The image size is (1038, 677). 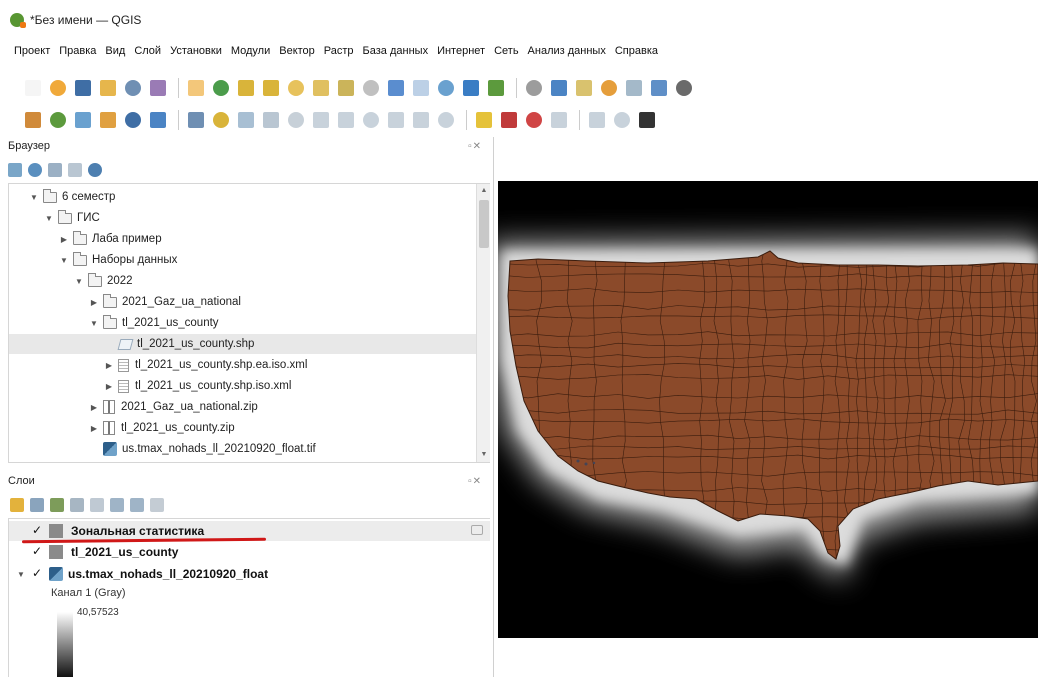 What do you see at coordinates (297, 51) in the screenshot?
I see `menu-item: Вектор` at bounding box center [297, 51].